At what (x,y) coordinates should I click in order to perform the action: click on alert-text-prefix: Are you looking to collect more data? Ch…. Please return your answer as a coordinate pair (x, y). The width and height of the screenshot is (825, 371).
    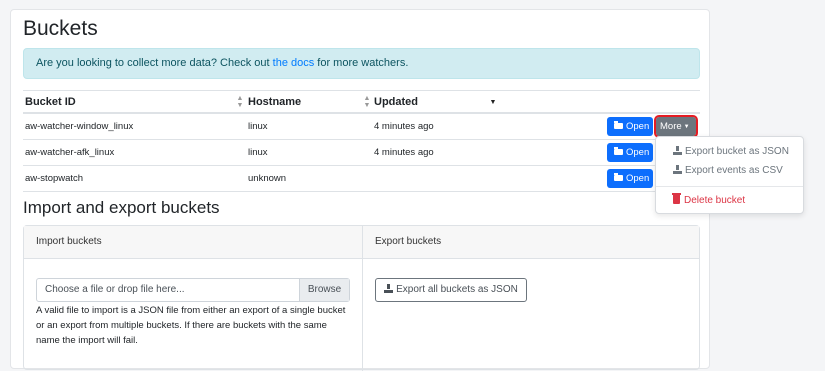
    Looking at the image, I should click on (154, 63).